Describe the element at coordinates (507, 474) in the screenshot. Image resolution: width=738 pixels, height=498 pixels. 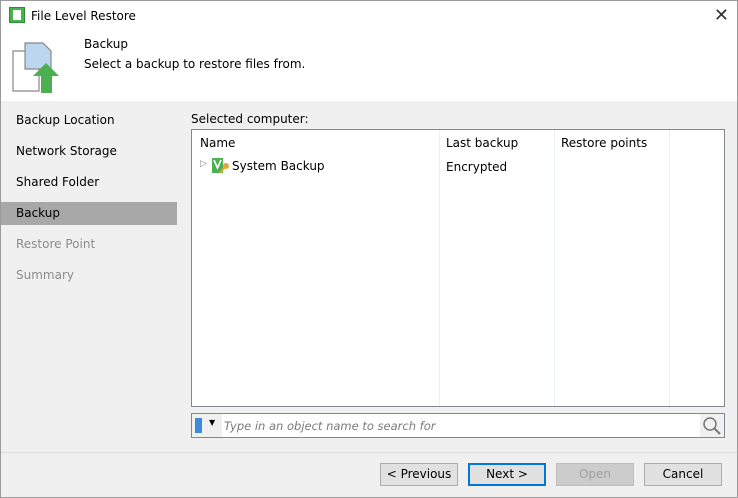
I see `next-button: Next >` at that location.